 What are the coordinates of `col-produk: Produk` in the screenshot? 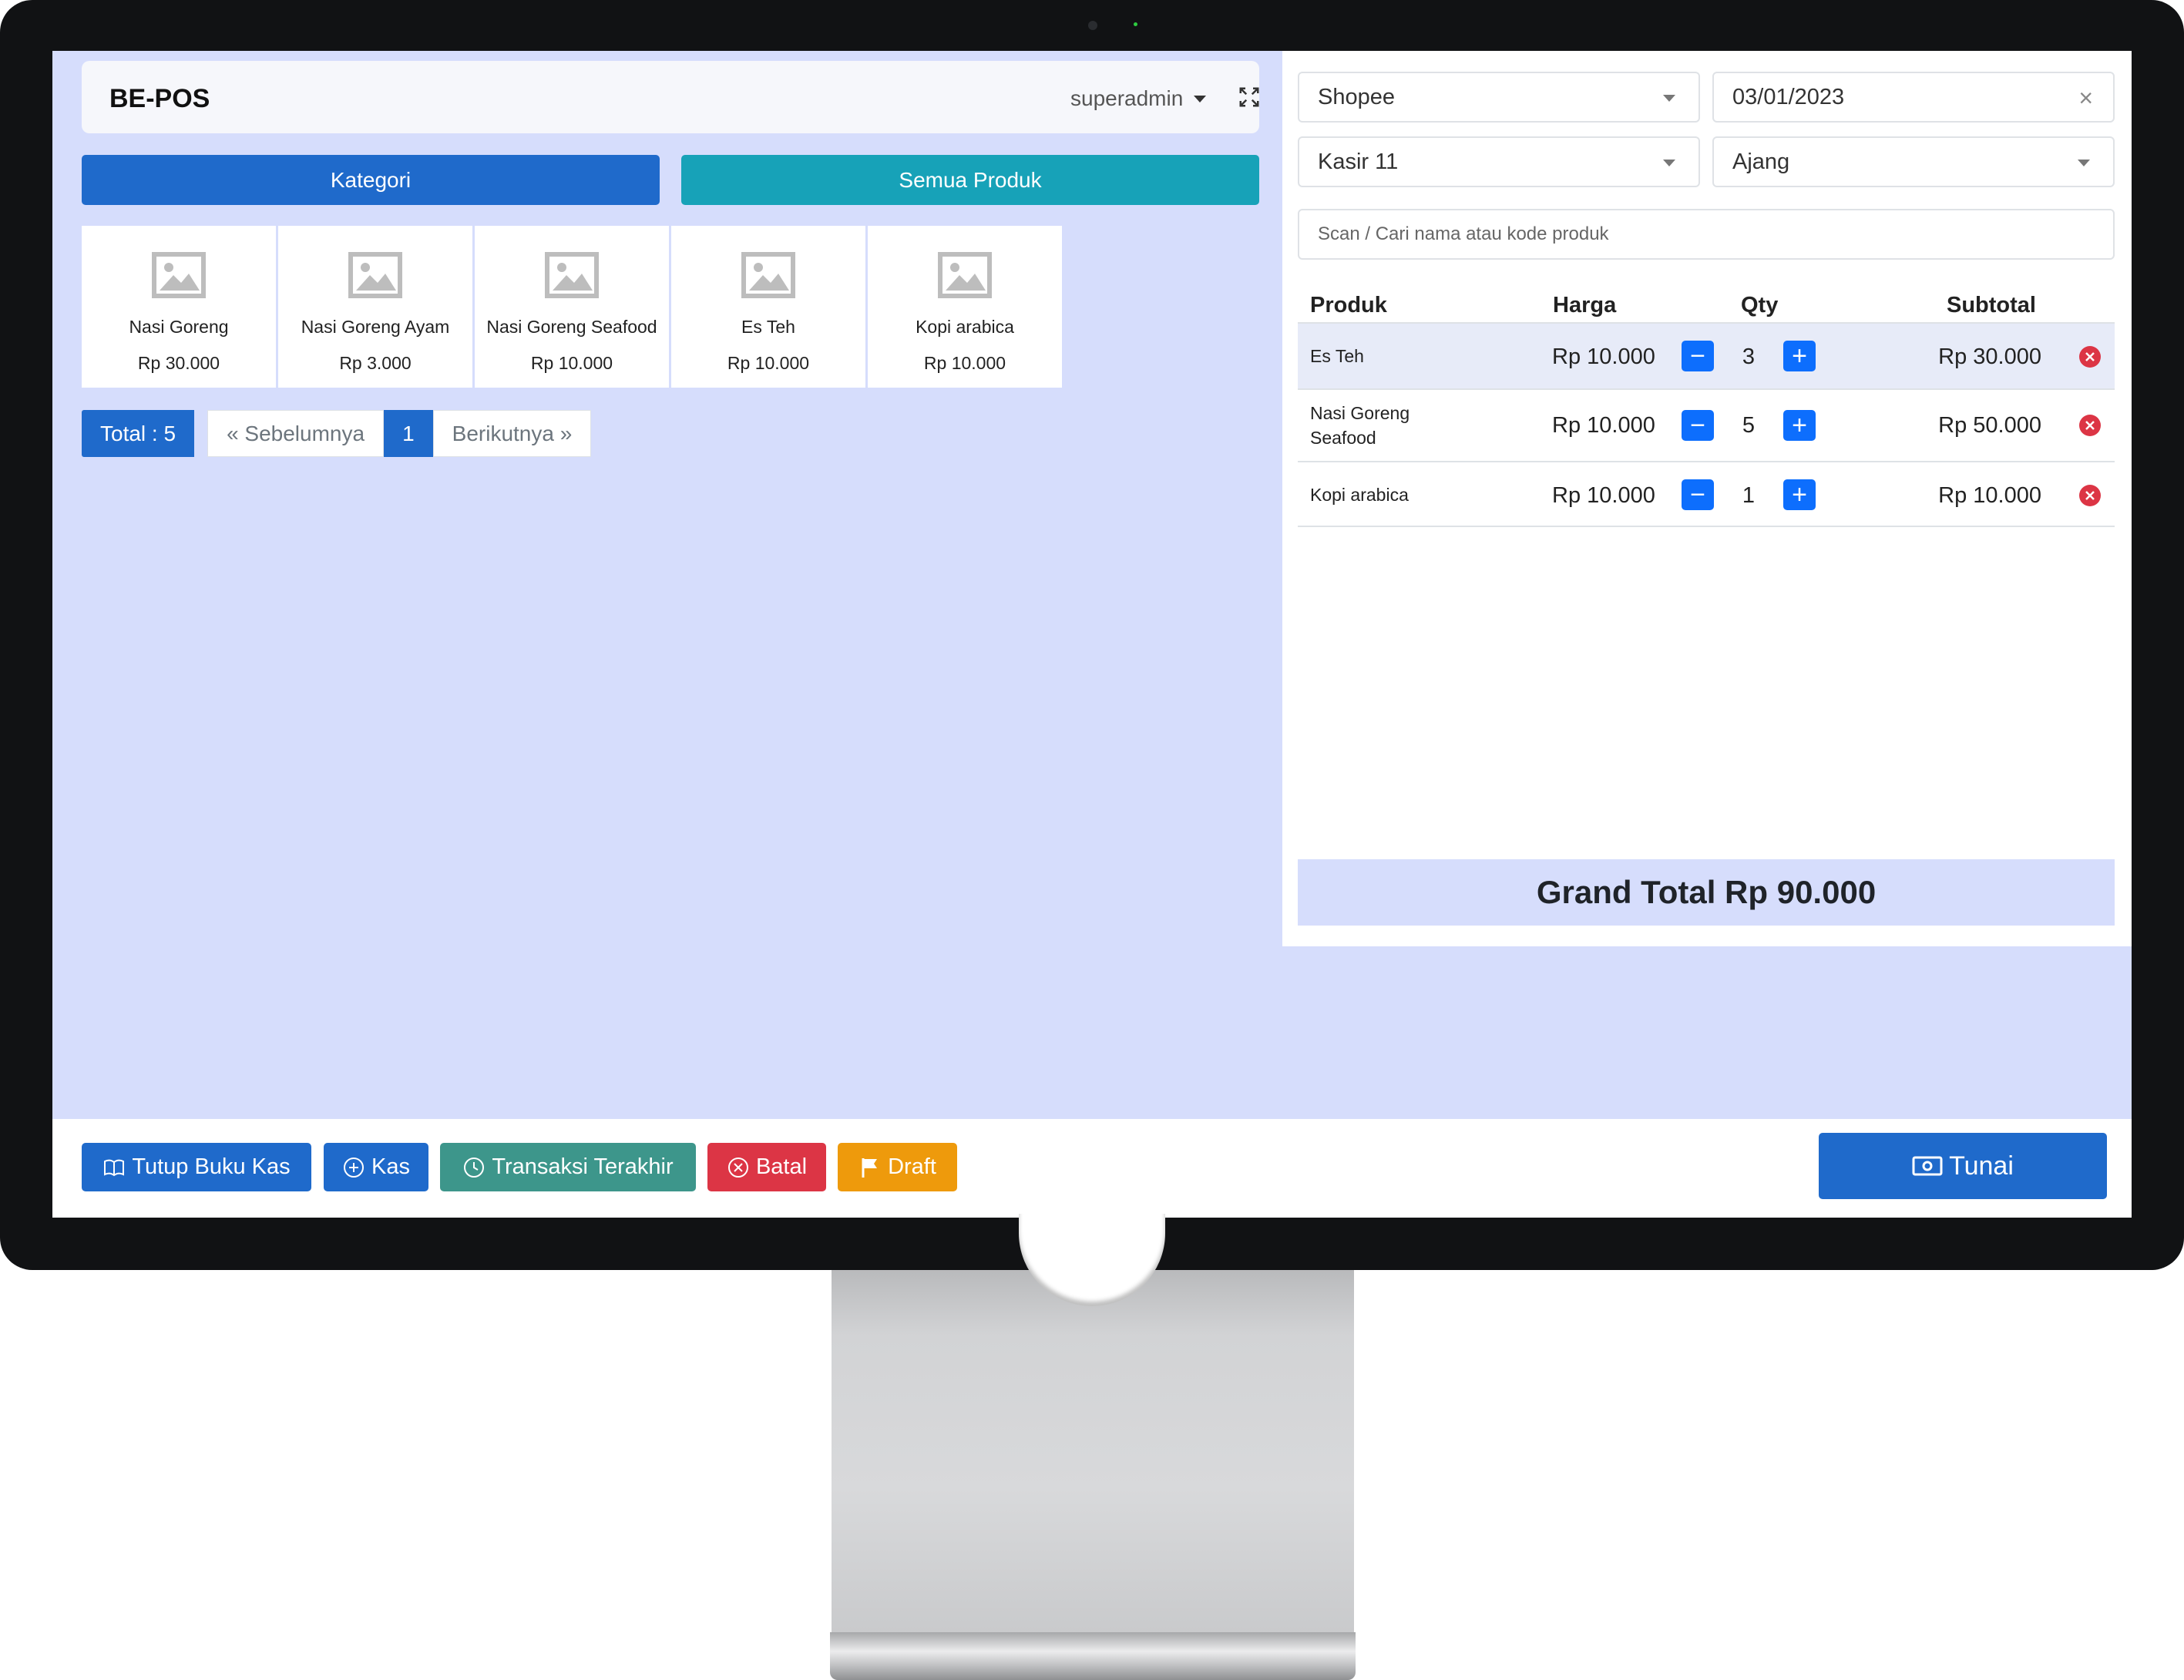 It's located at (1349, 305).